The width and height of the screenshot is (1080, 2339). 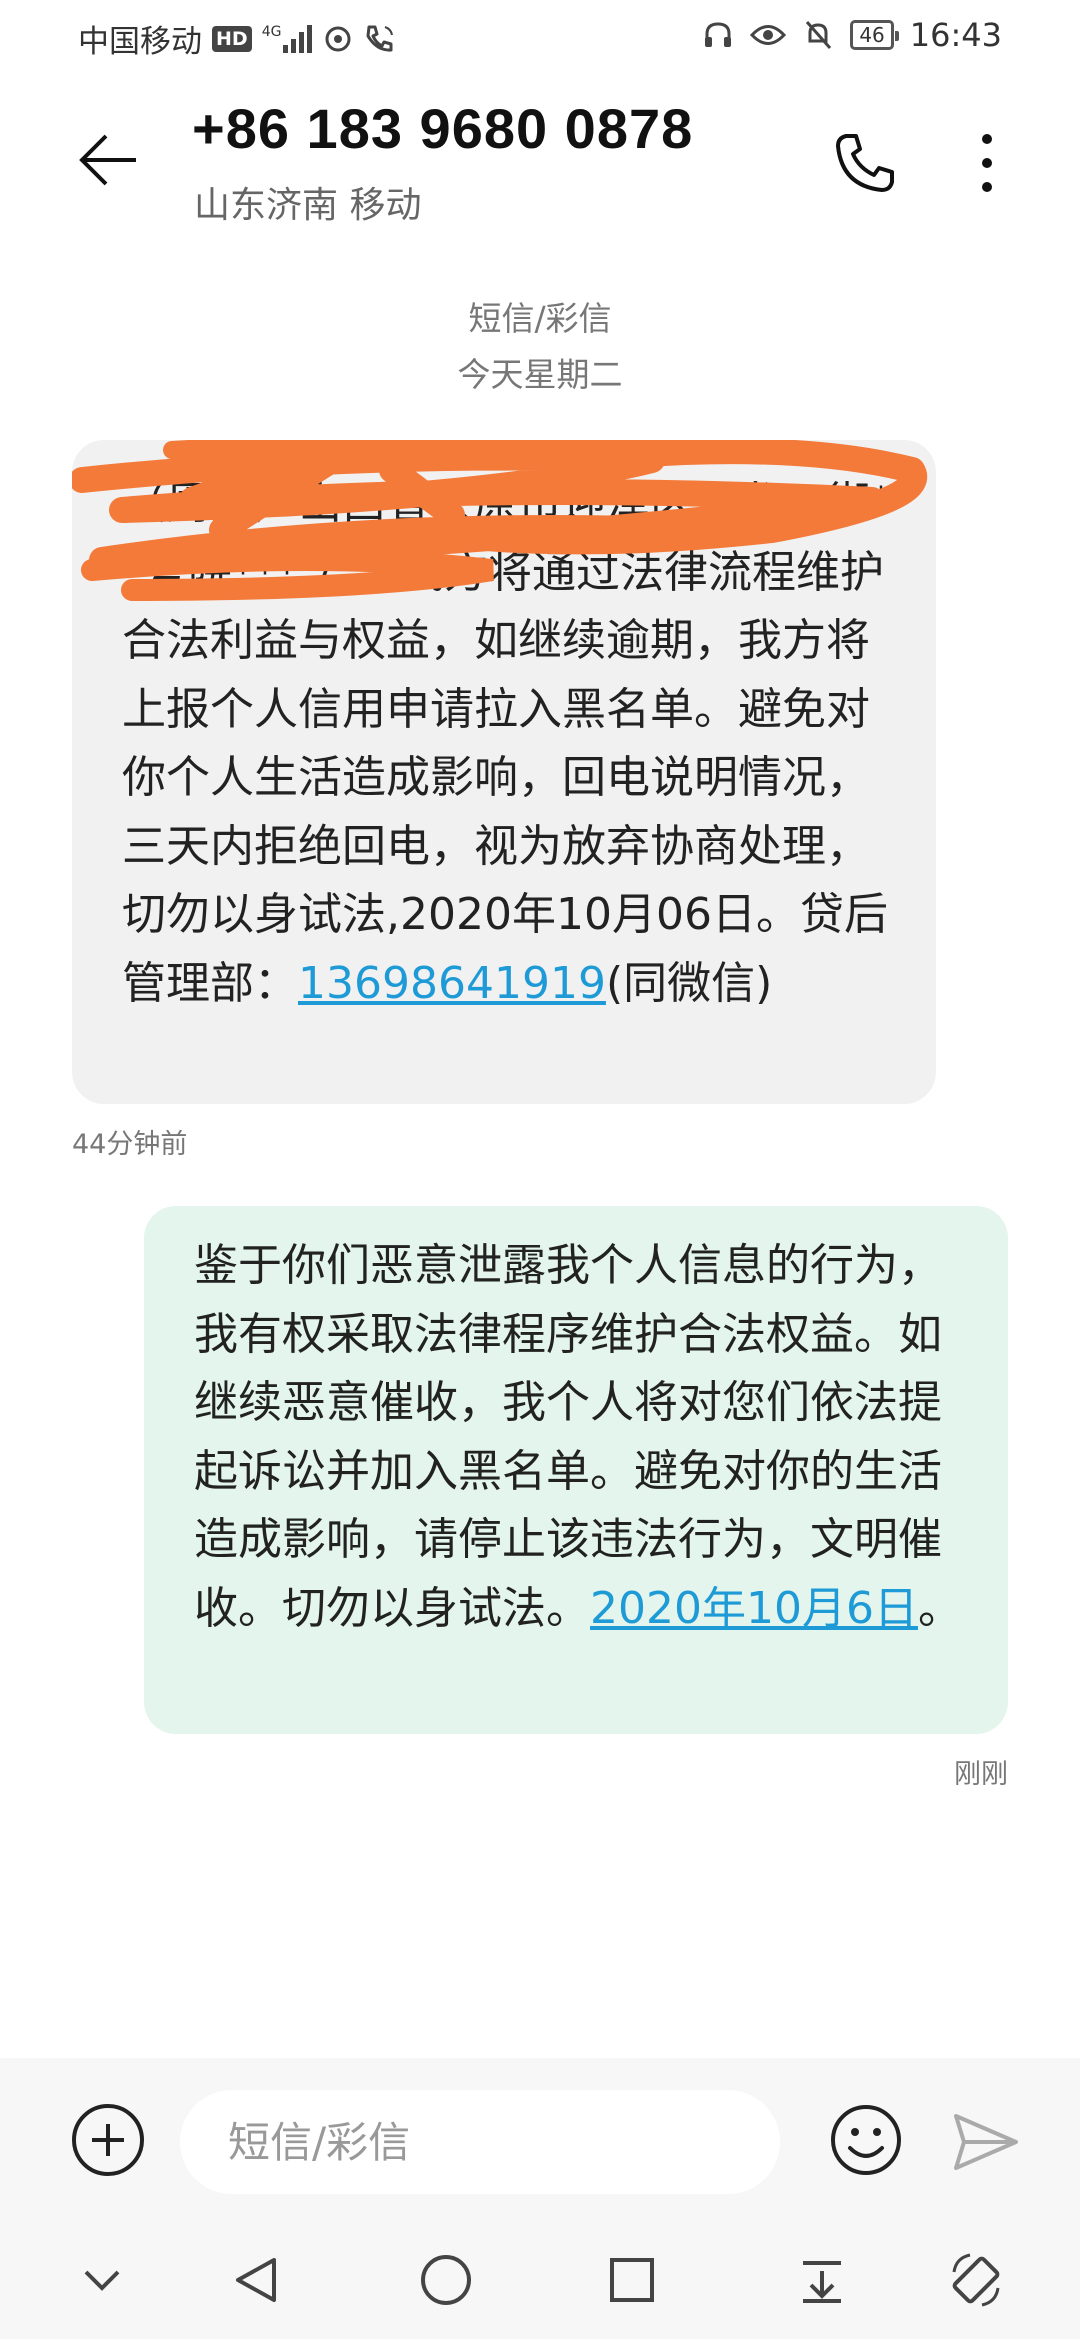 I want to click on circle-home-icon, so click(x=446, y=2280).